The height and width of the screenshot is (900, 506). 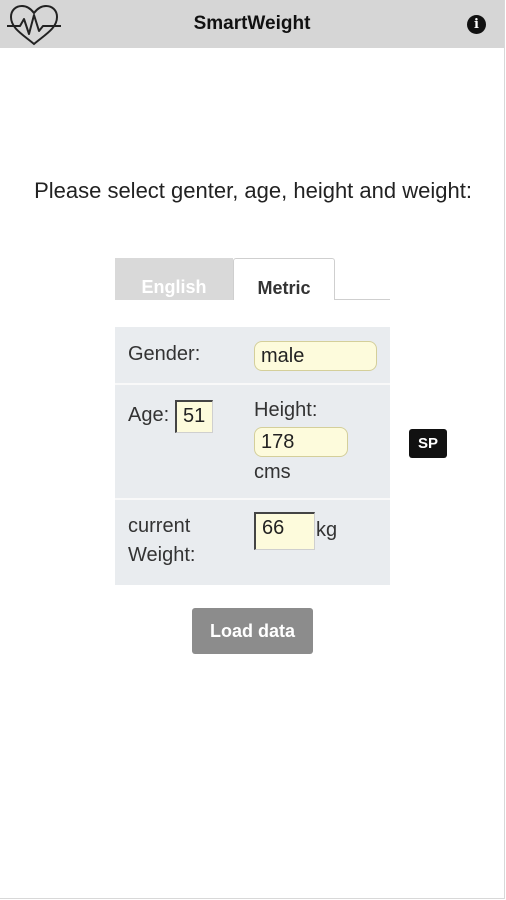 I want to click on load-data-button: Load data, so click(x=252, y=631).